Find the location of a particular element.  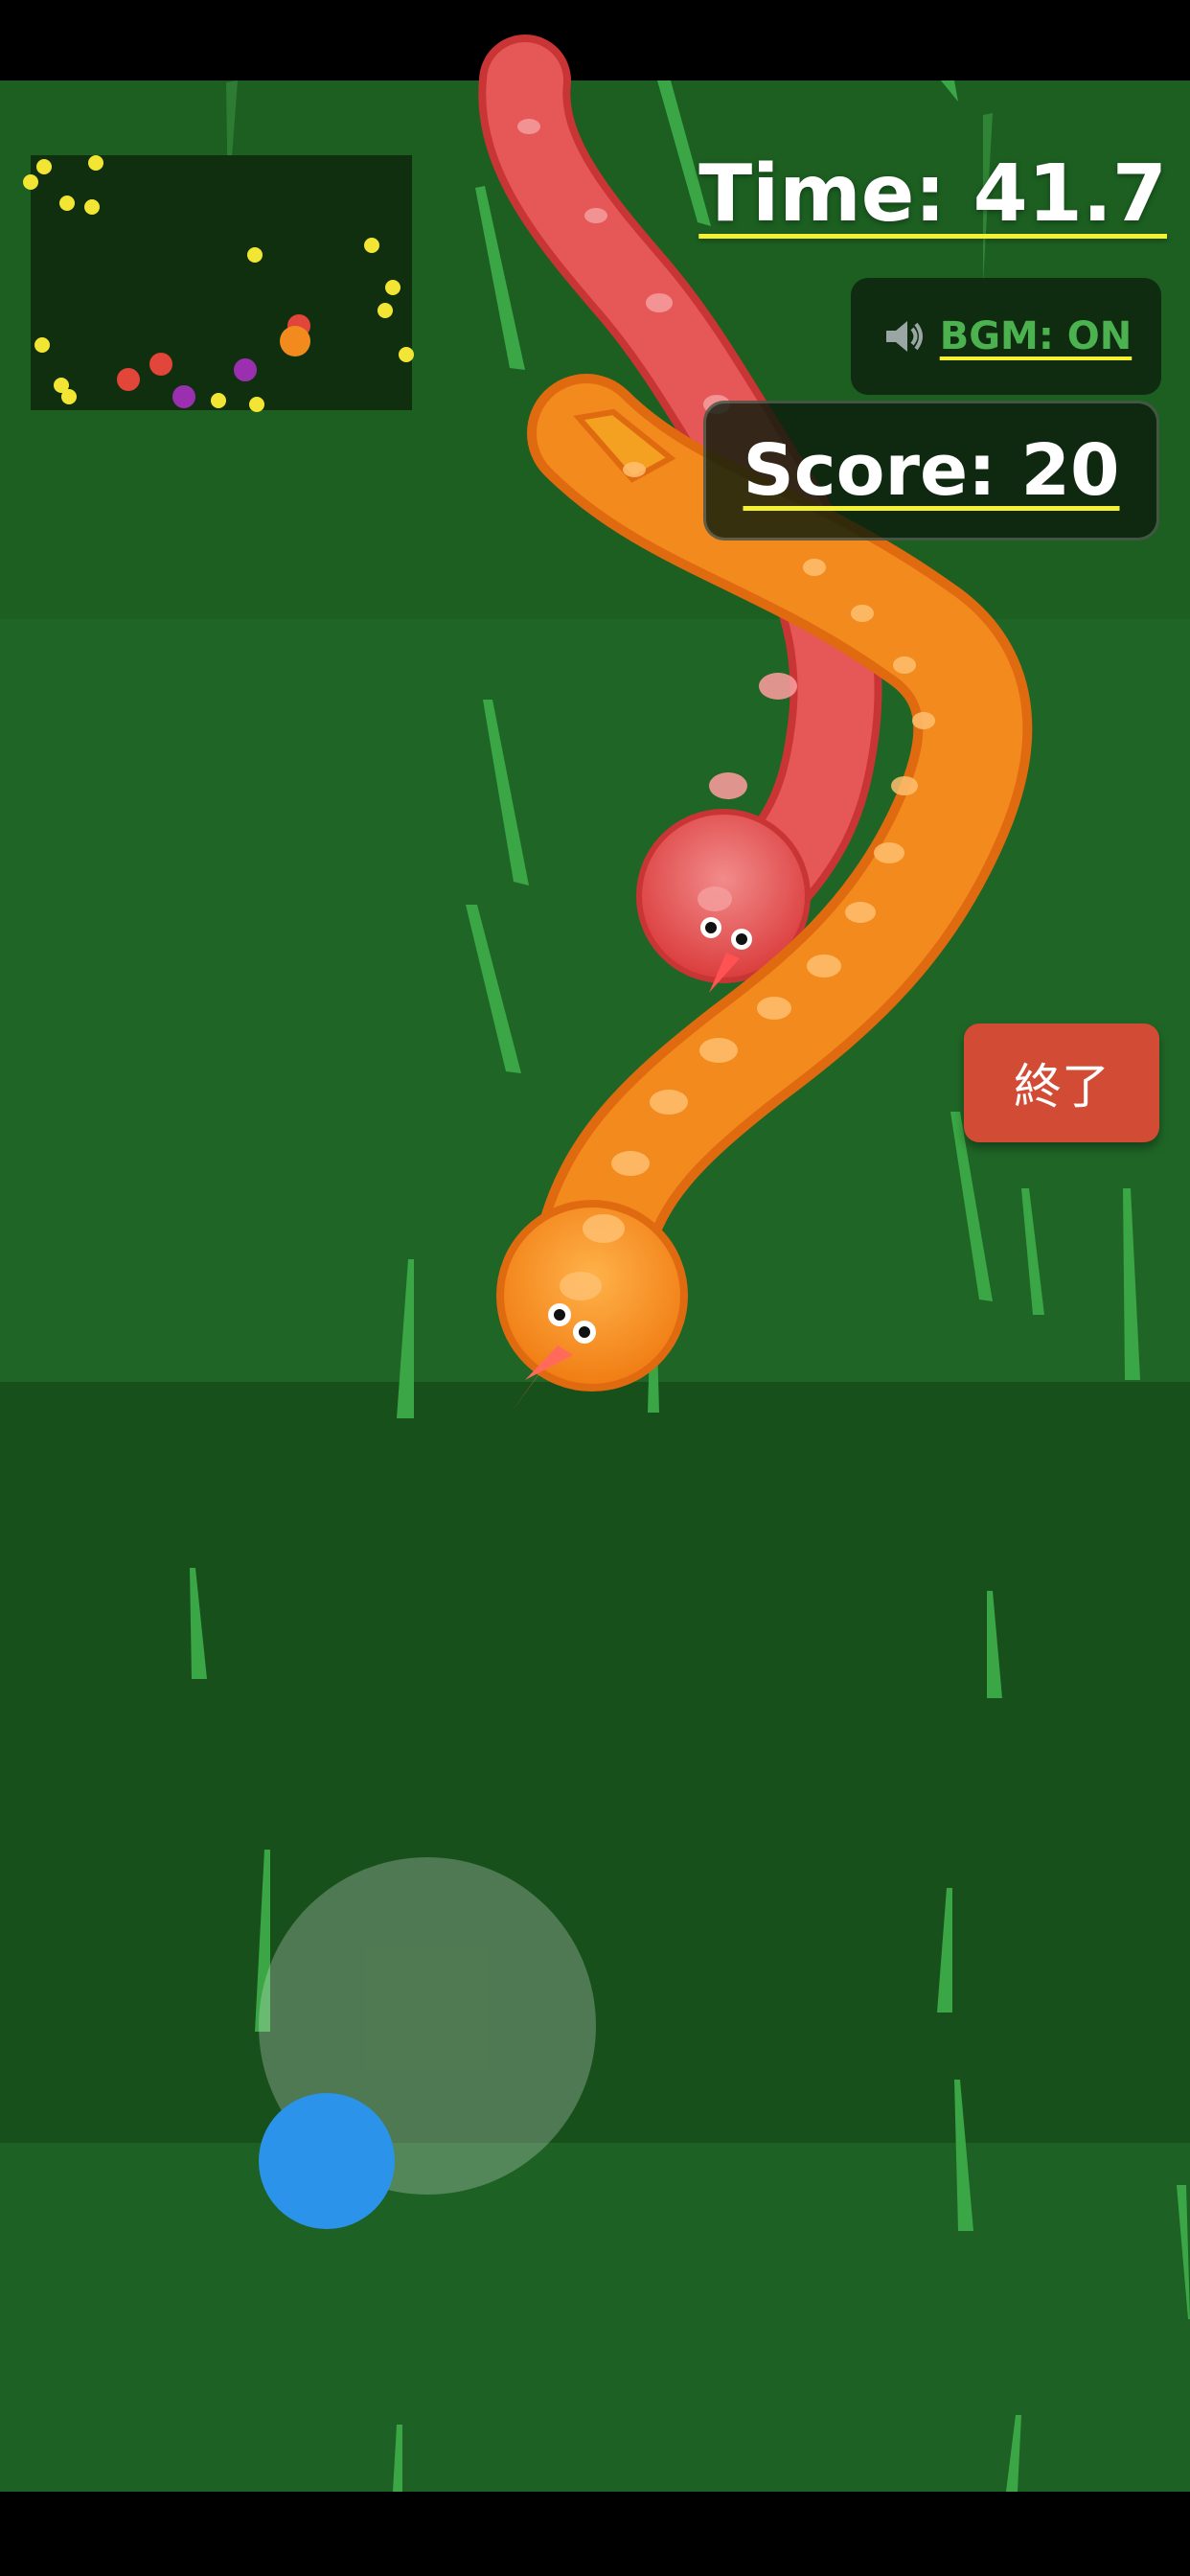

minimap is located at coordinates (218, 283).